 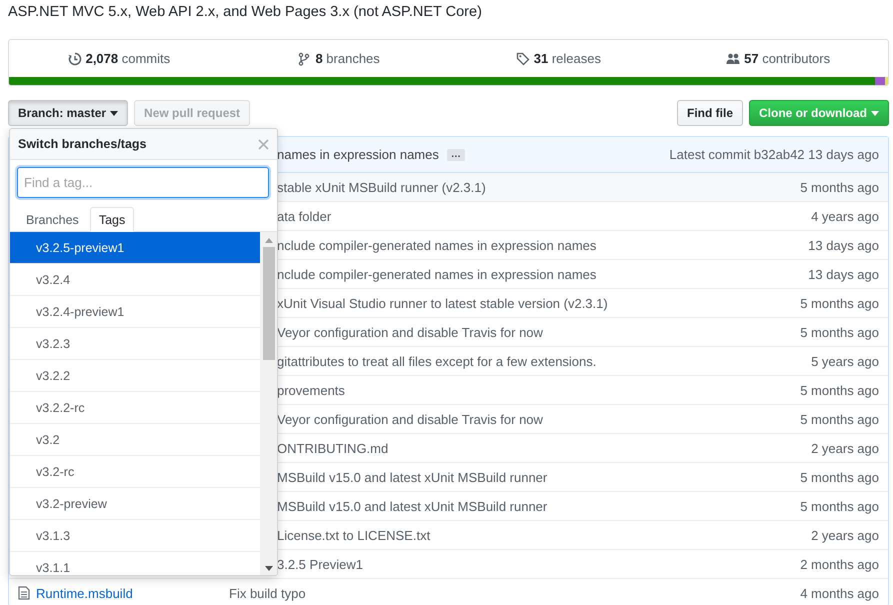 What do you see at coordinates (112, 219) in the screenshot?
I see `dropdown-tab: Tags` at bounding box center [112, 219].